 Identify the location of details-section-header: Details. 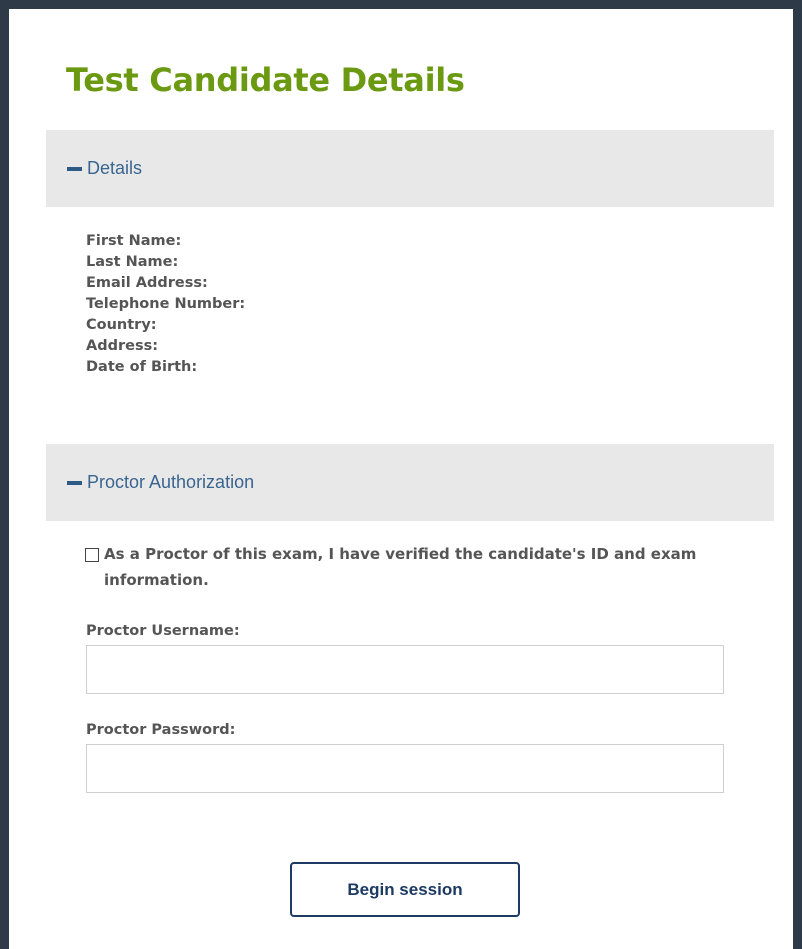
(410, 168).